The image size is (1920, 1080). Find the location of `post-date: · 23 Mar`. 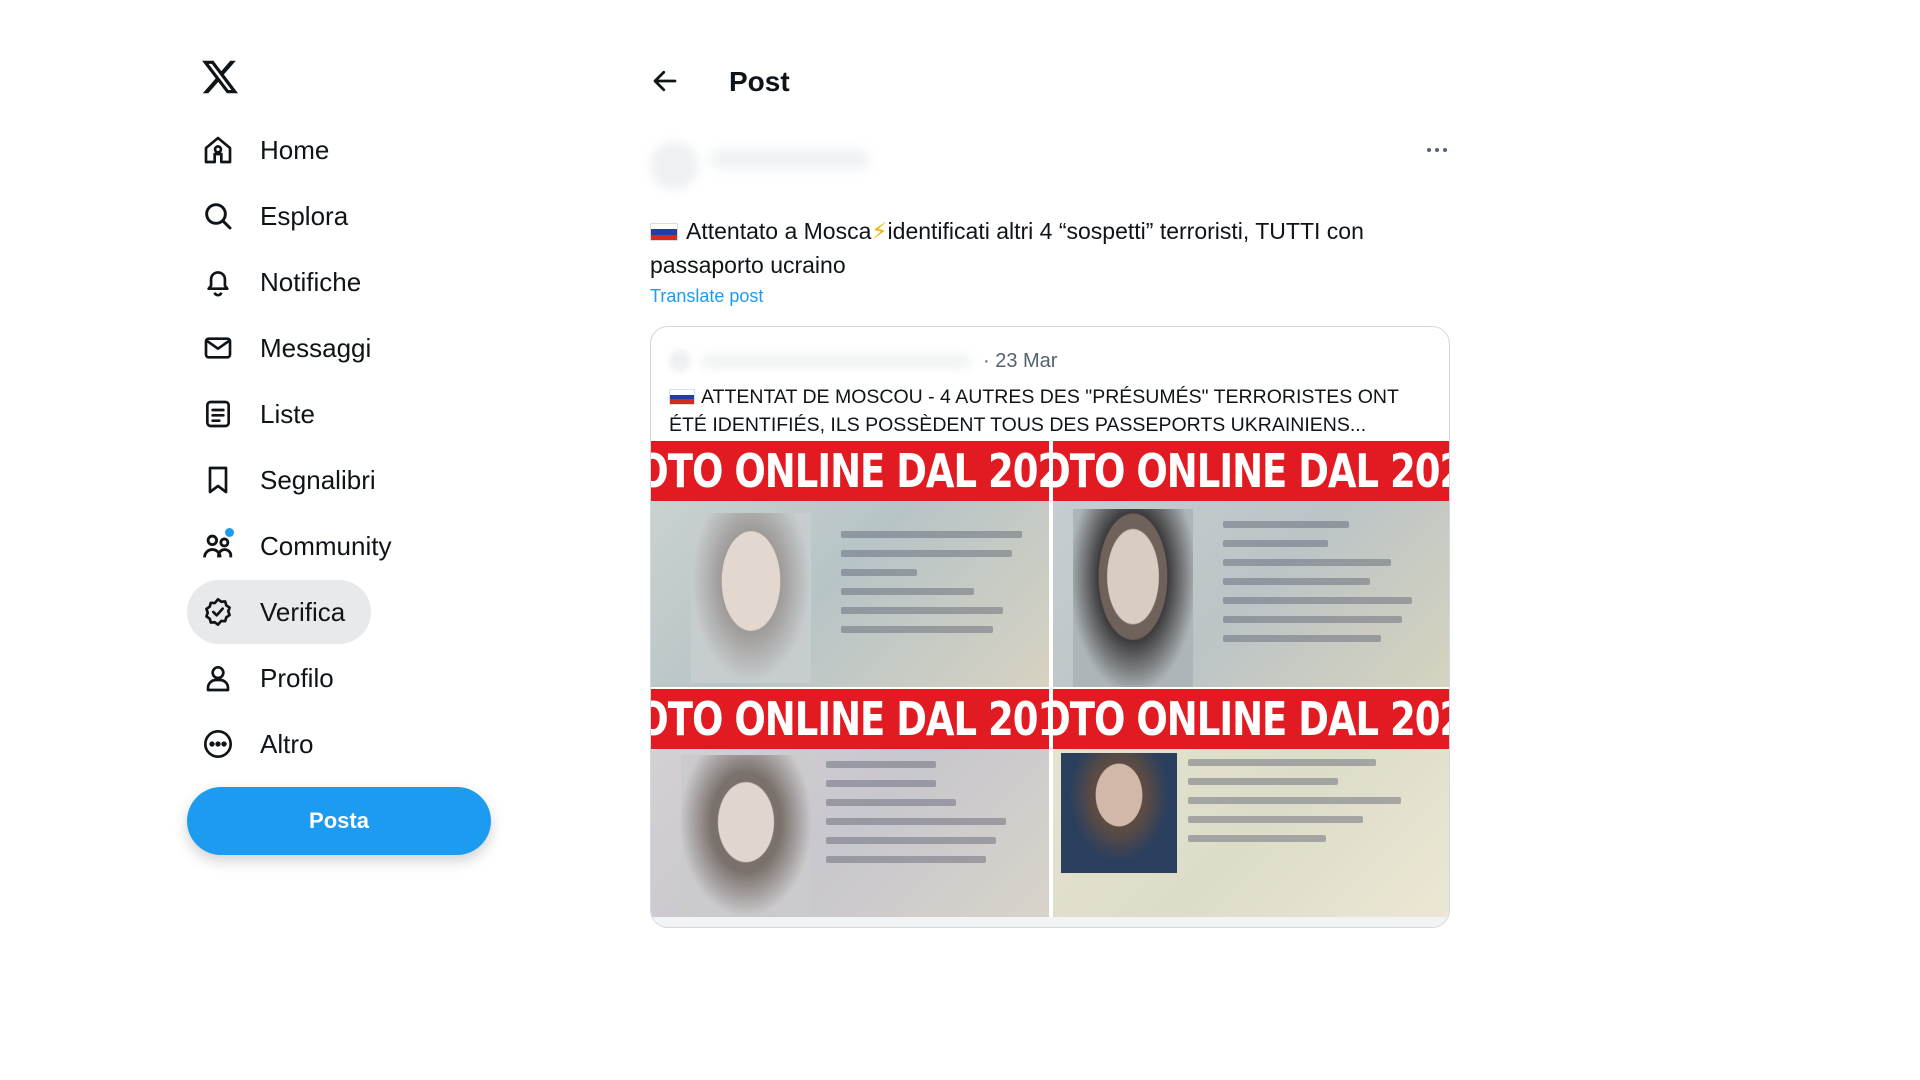

post-date: · 23 Mar is located at coordinates (1020, 360).